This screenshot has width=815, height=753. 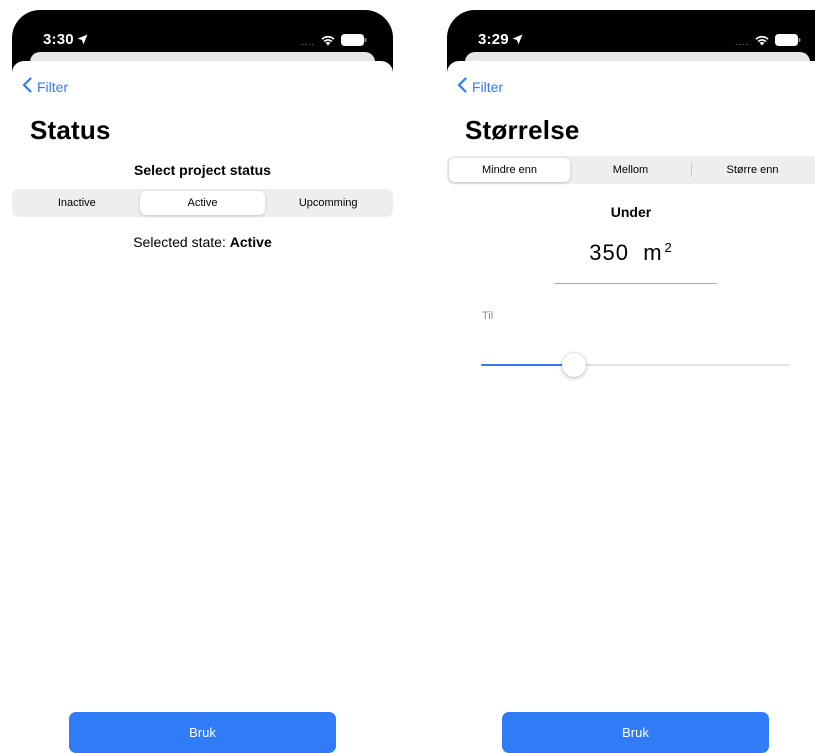 I want to click on size-unit-superscript: 2, so click(x=668, y=247).